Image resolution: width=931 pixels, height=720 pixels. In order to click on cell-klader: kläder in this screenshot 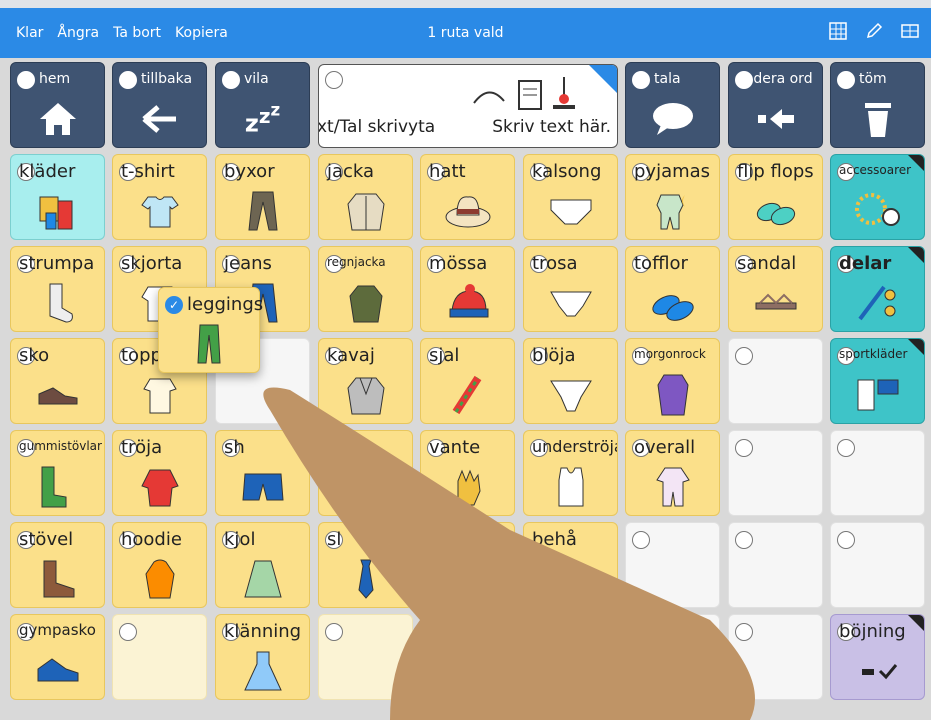, I will do `click(57, 197)`.